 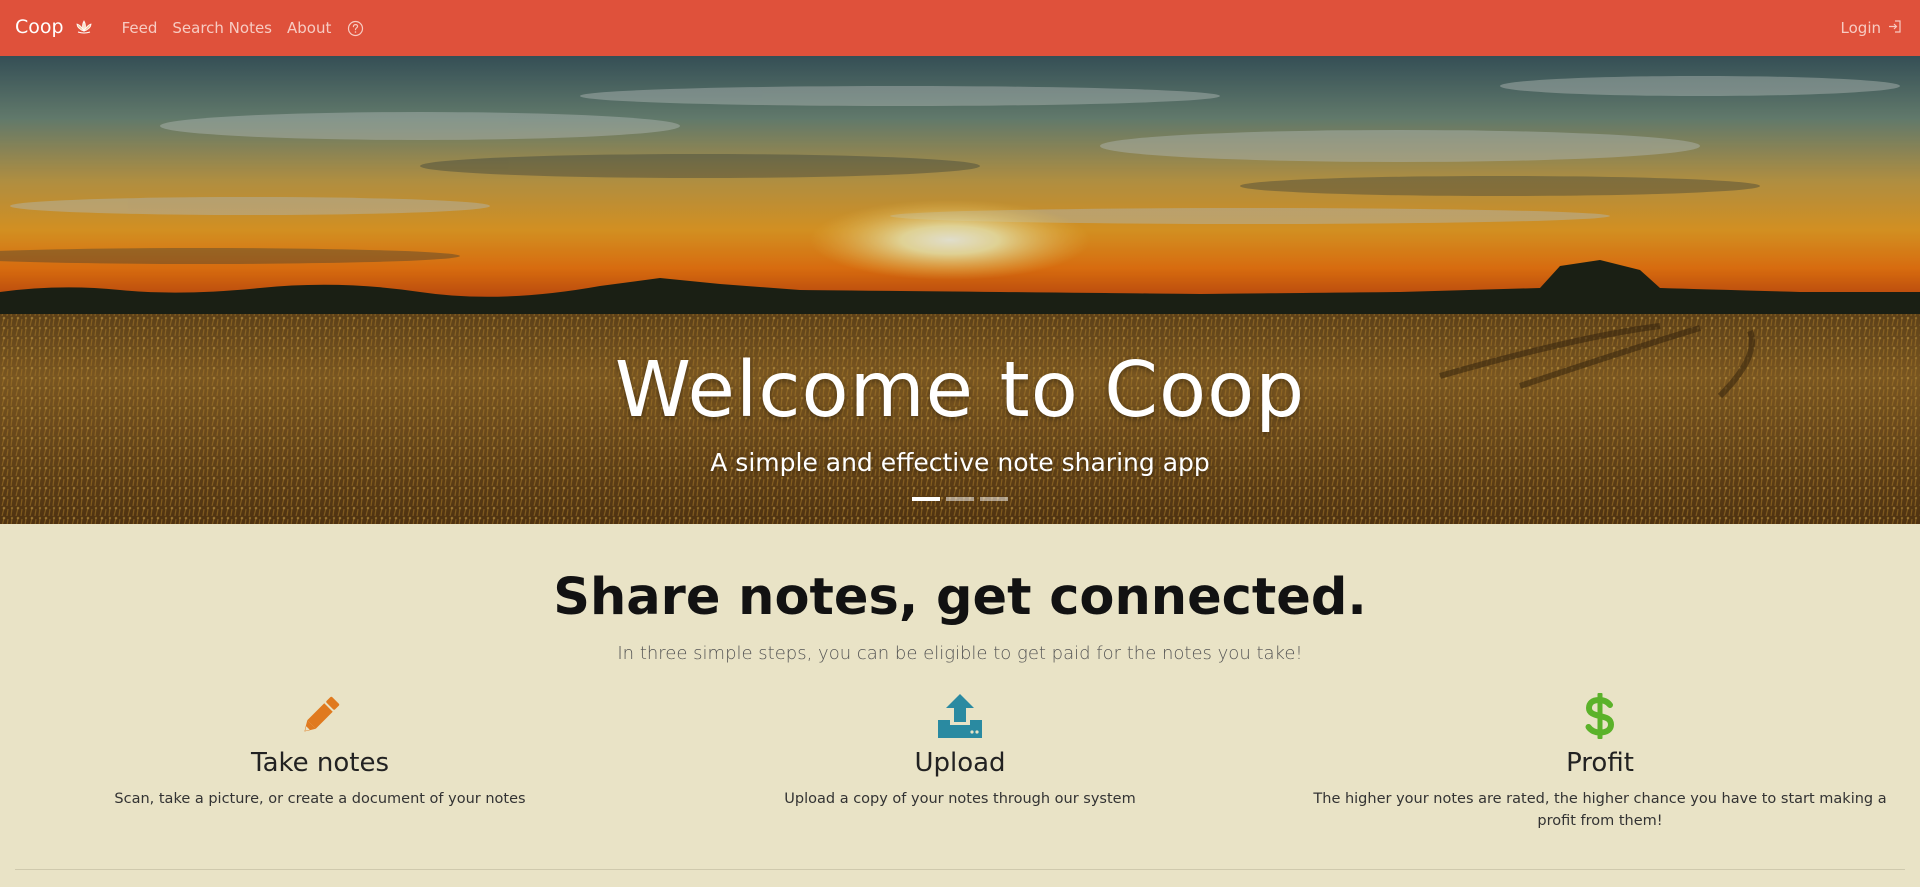 What do you see at coordinates (222, 28) in the screenshot?
I see `nav-link-search-notes: Search Notes` at bounding box center [222, 28].